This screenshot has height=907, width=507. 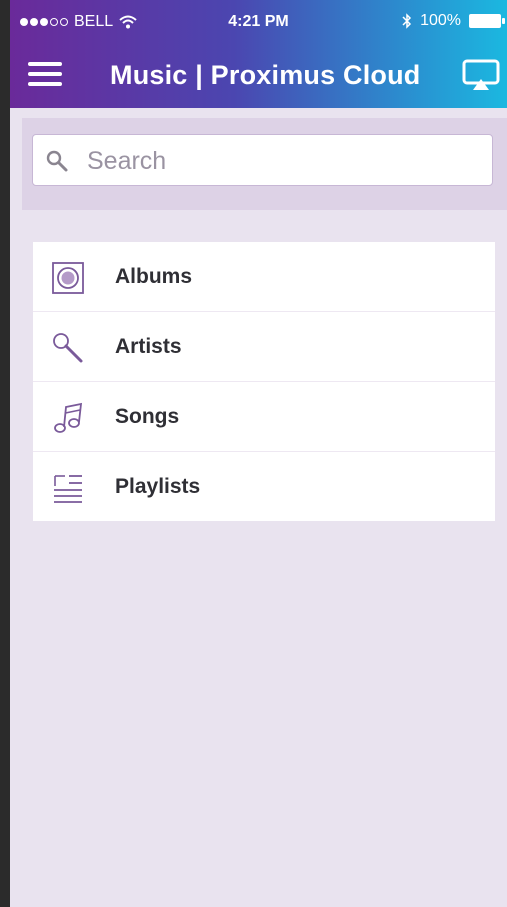 I want to click on airplay-icon, so click(x=481, y=75).